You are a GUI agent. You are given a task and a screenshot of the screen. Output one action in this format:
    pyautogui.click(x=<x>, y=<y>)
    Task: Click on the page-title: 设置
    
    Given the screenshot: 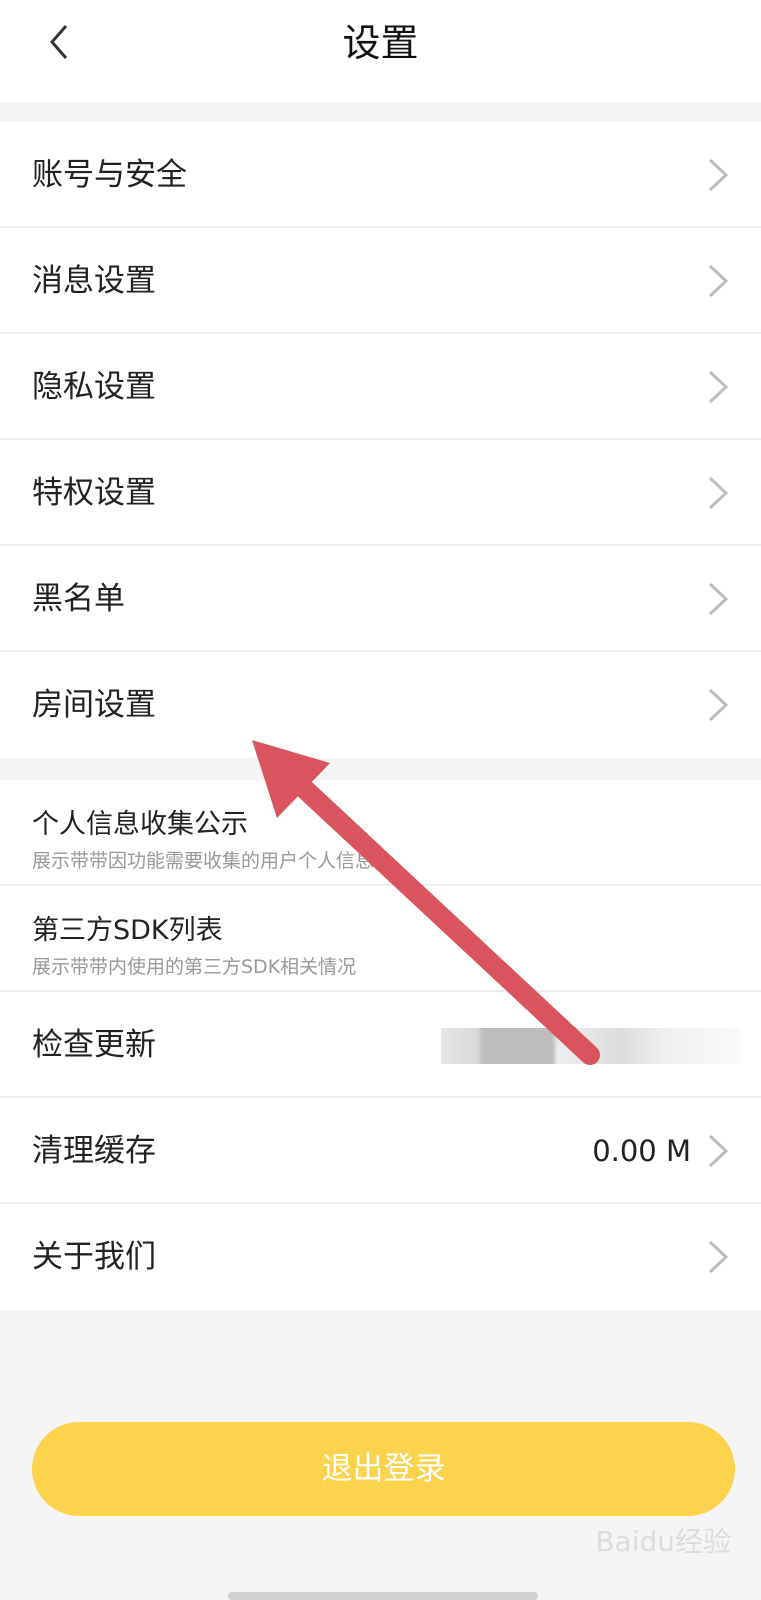 What is the action you would take?
    pyautogui.click(x=380, y=43)
    